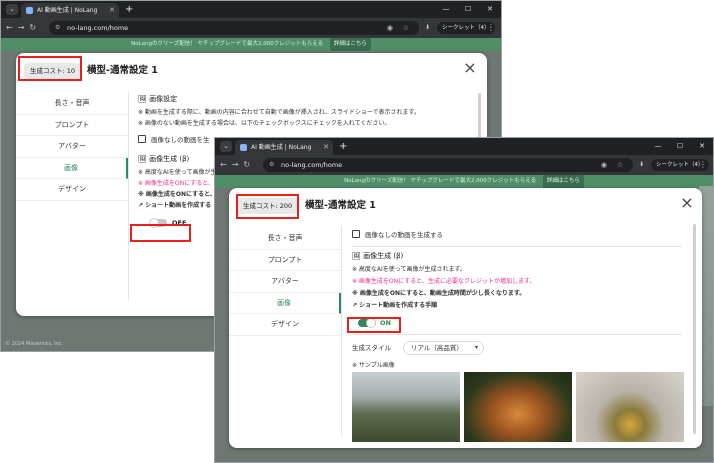 Image resolution: width=714 pixels, height=463 pixels. I want to click on chevron-down-icon: ▾, so click(476, 347).